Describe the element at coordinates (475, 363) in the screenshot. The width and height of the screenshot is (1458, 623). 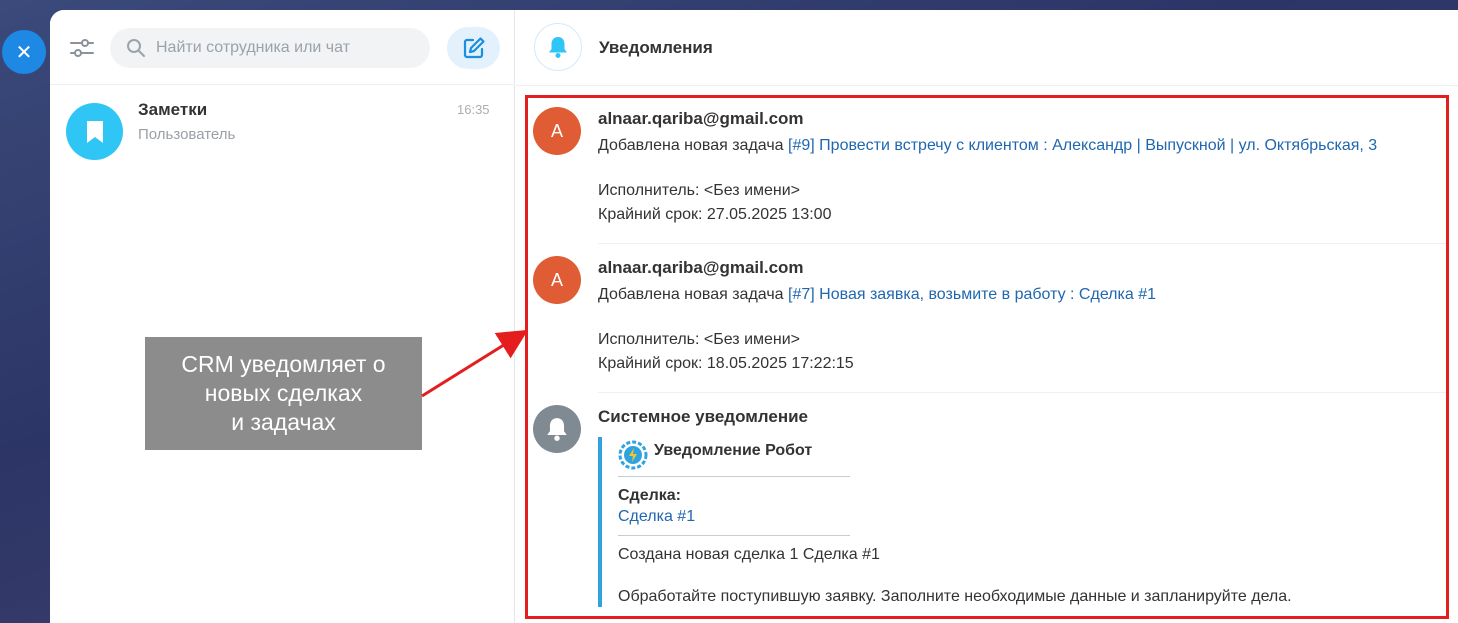
I see `arrow-icon` at that location.